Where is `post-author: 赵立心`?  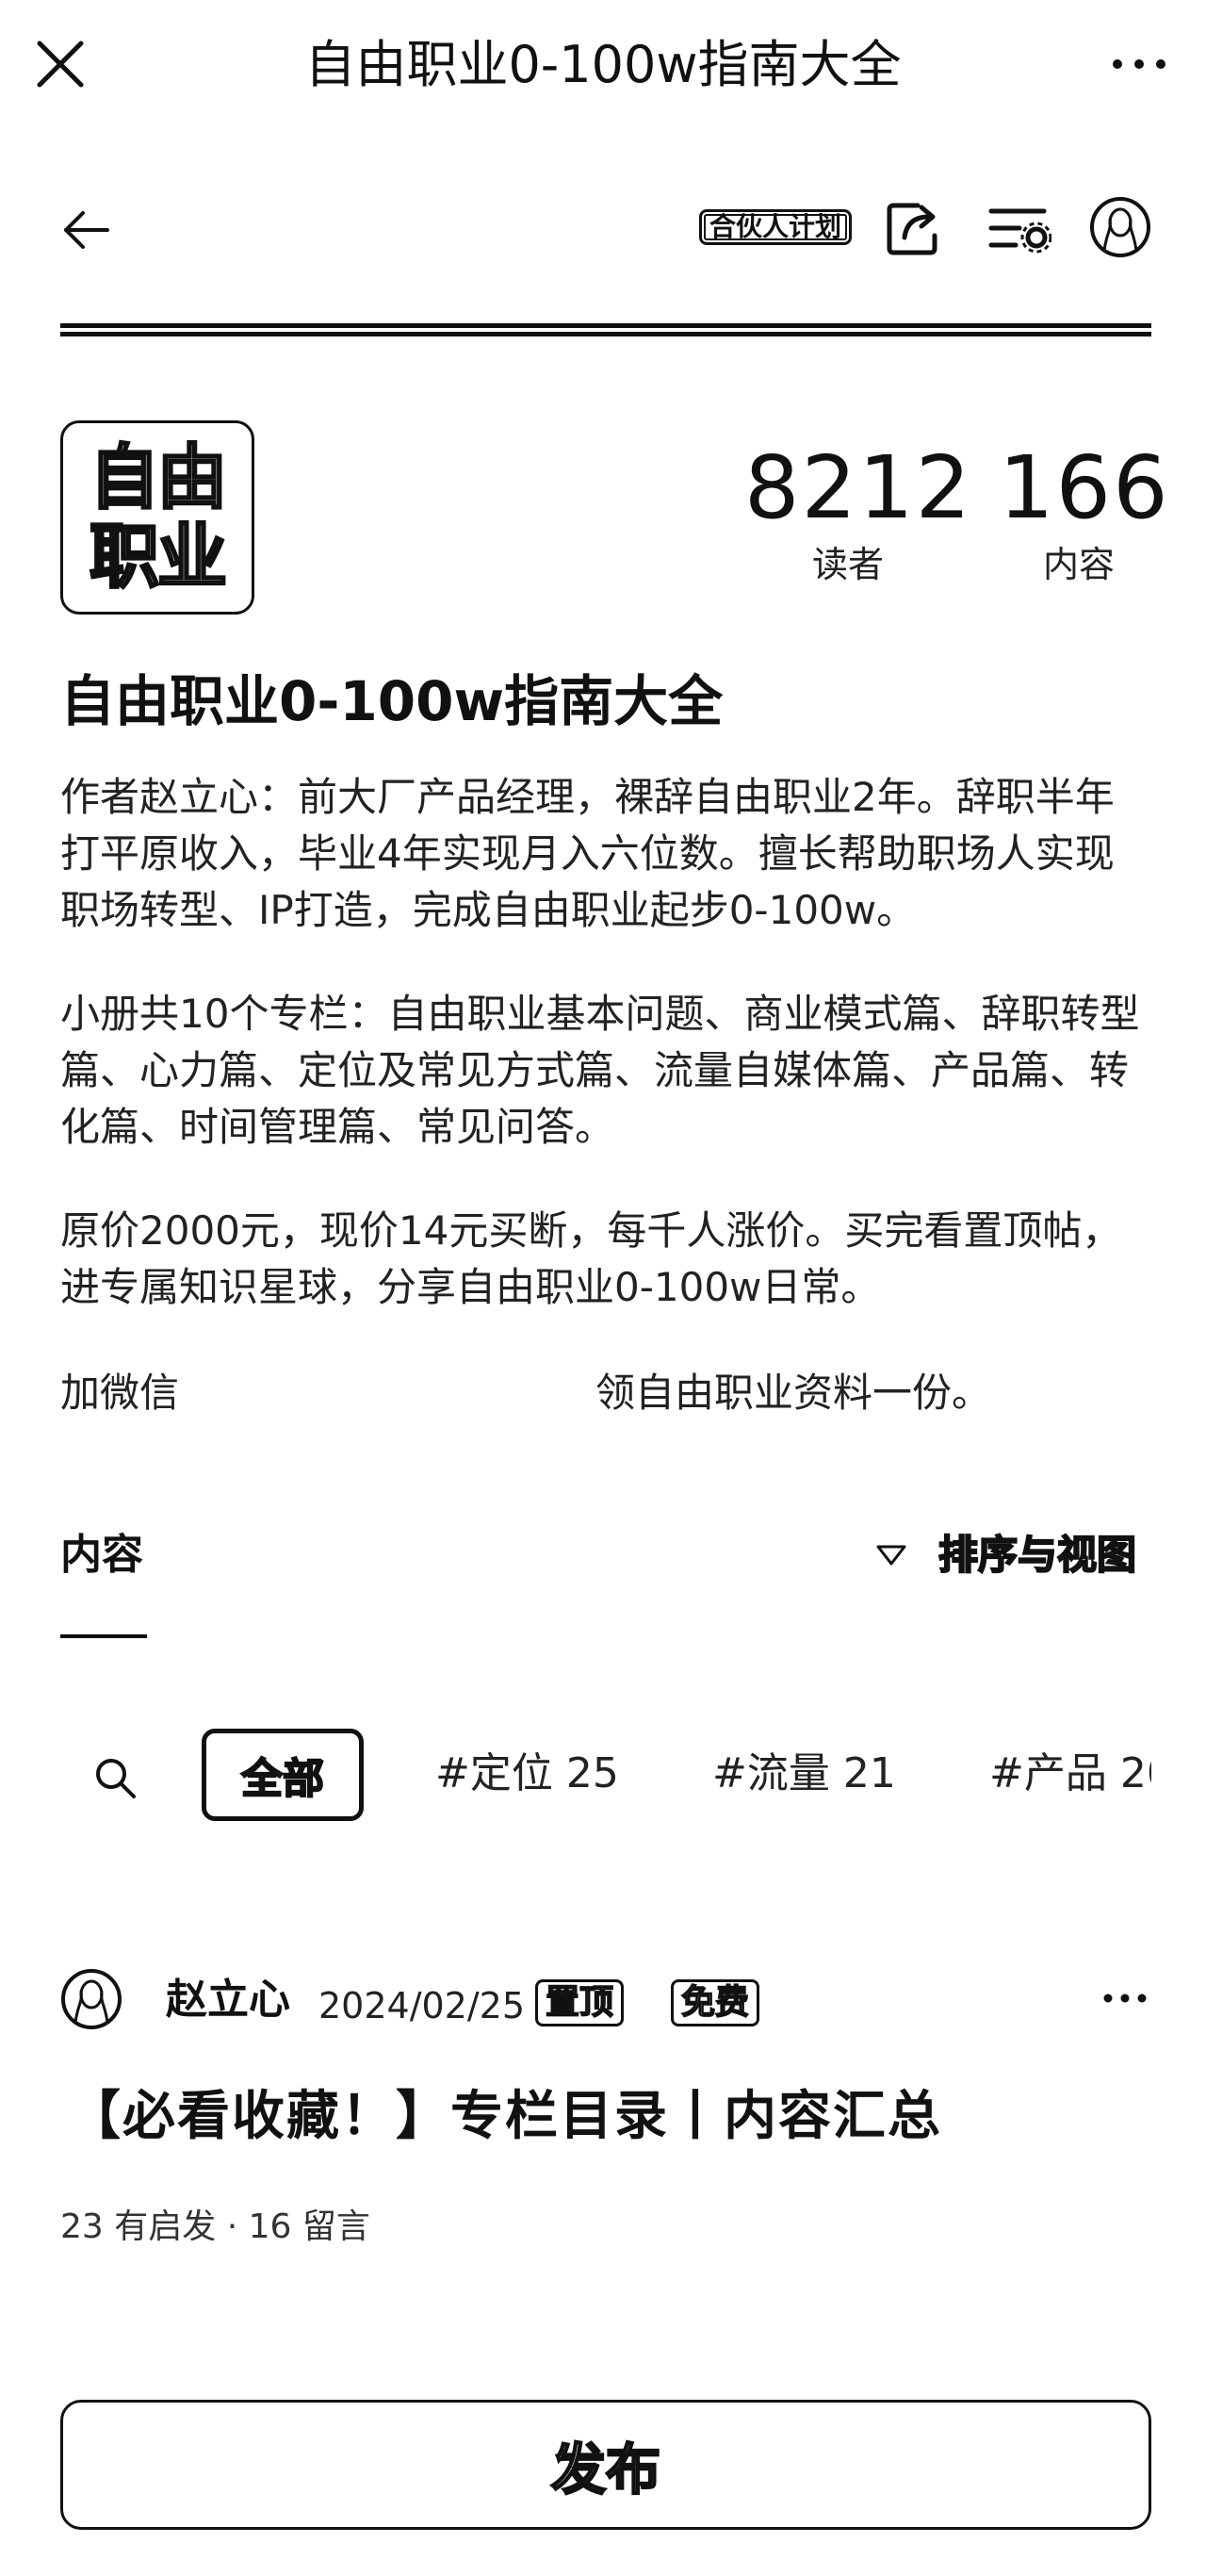 post-author: 赵立心 is located at coordinates (228, 2000).